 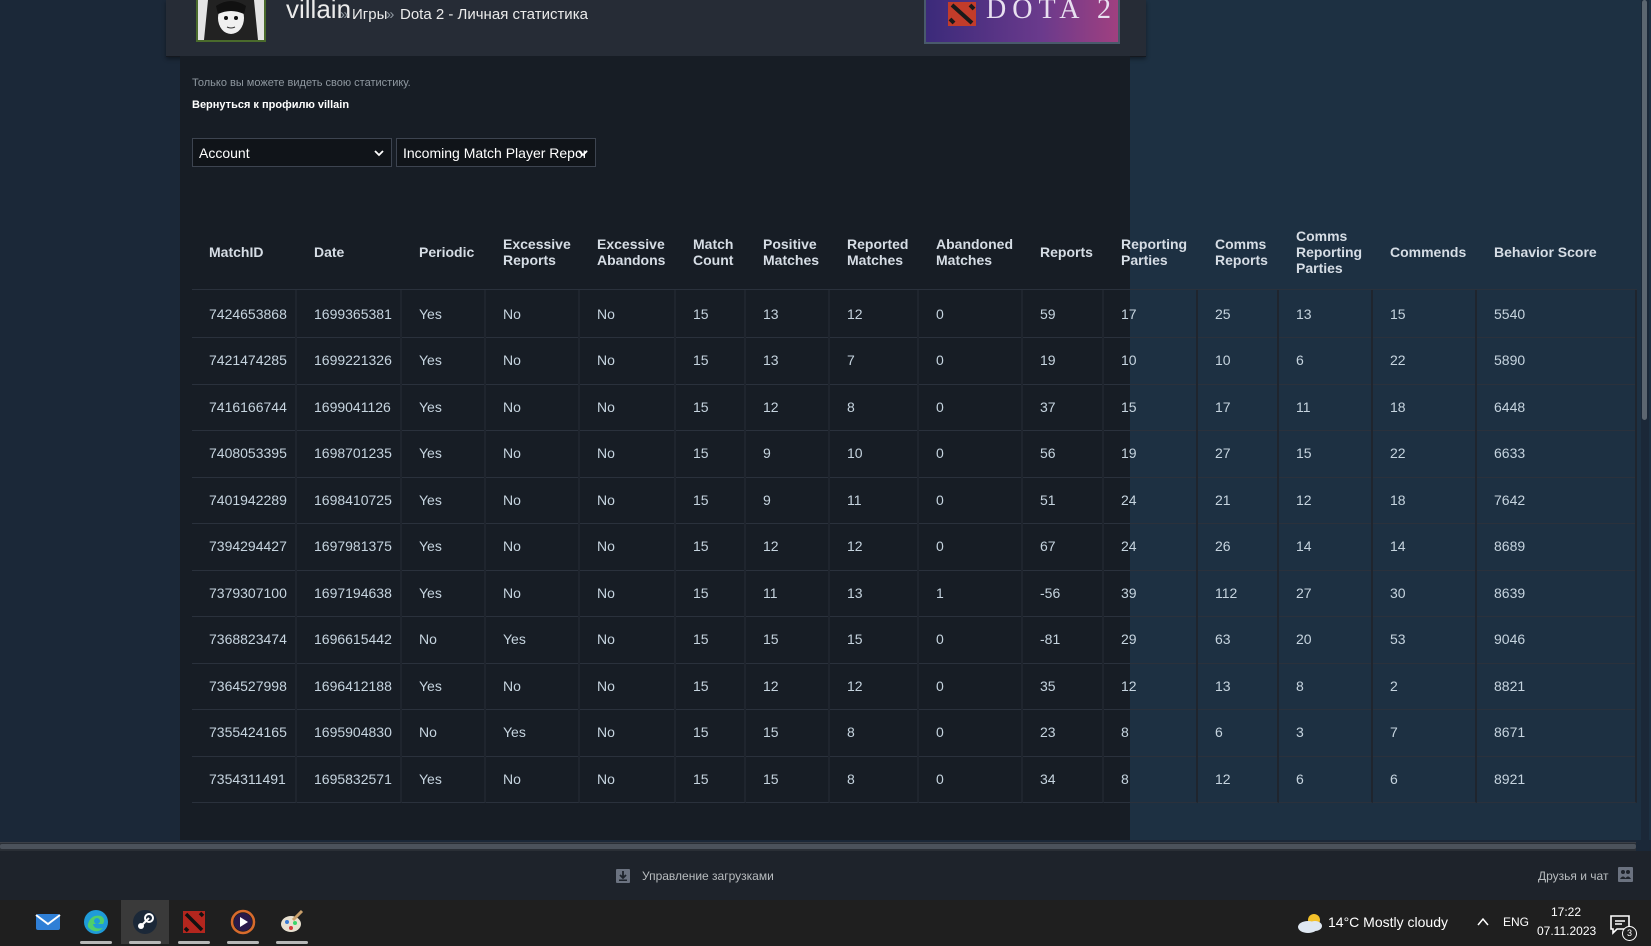 What do you see at coordinates (244, 500) in the screenshot?
I see `cell-matchid: 7401942289` at bounding box center [244, 500].